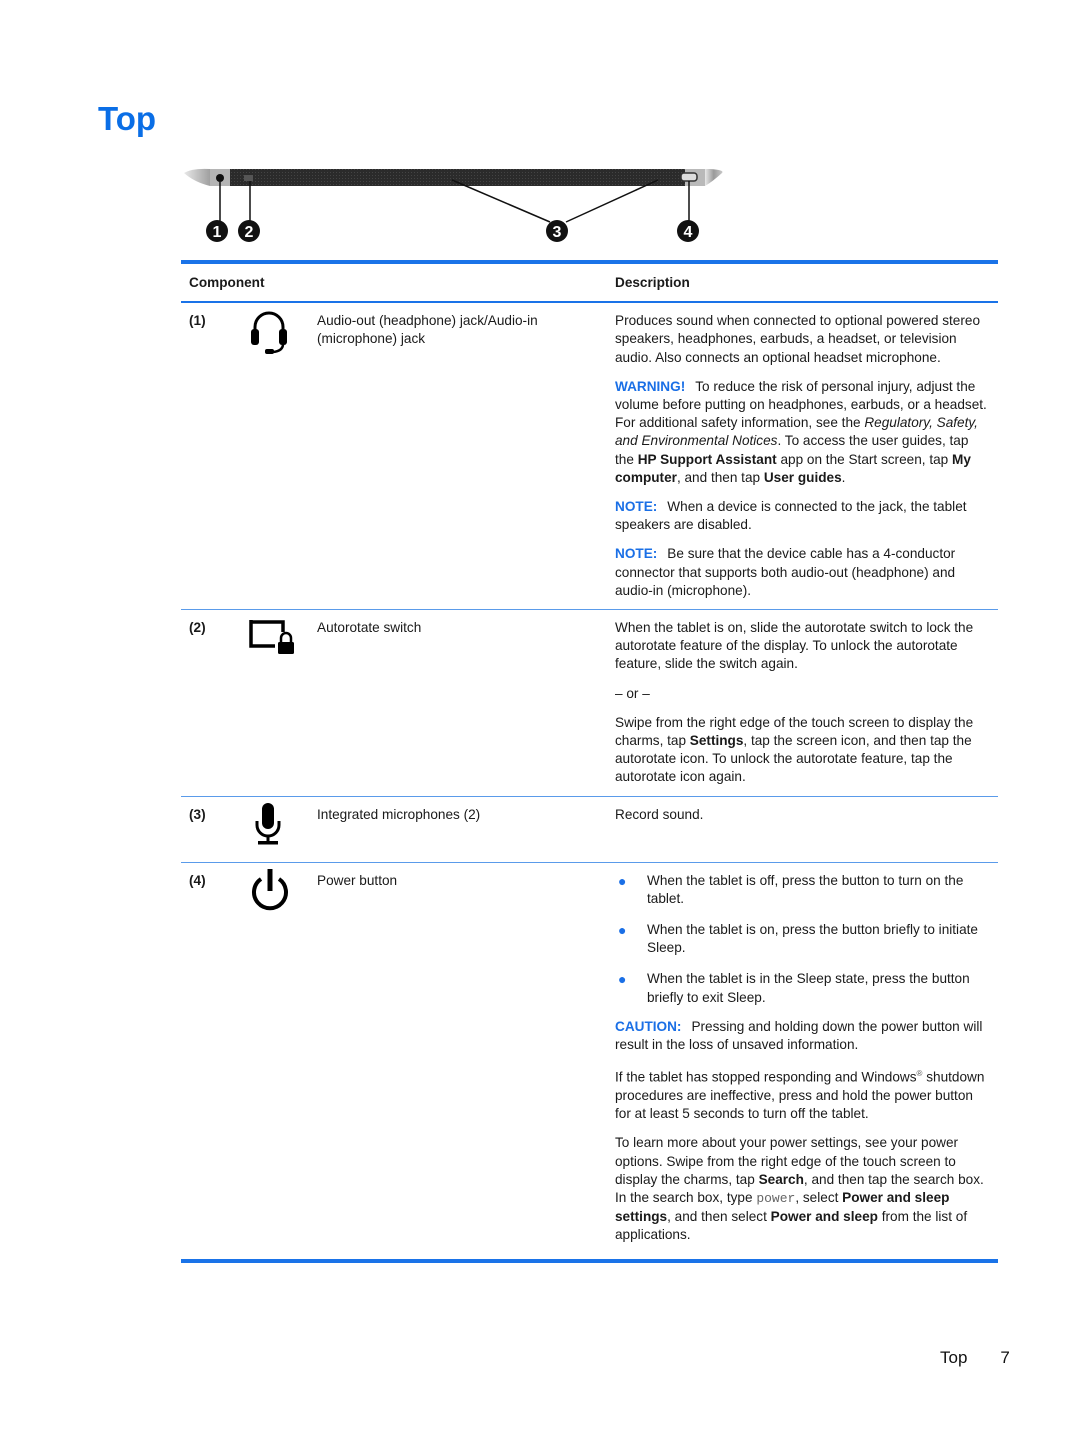 Image resolution: width=1080 pixels, height=1437 pixels. I want to click on warning-label: WARNING!, so click(650, 386).